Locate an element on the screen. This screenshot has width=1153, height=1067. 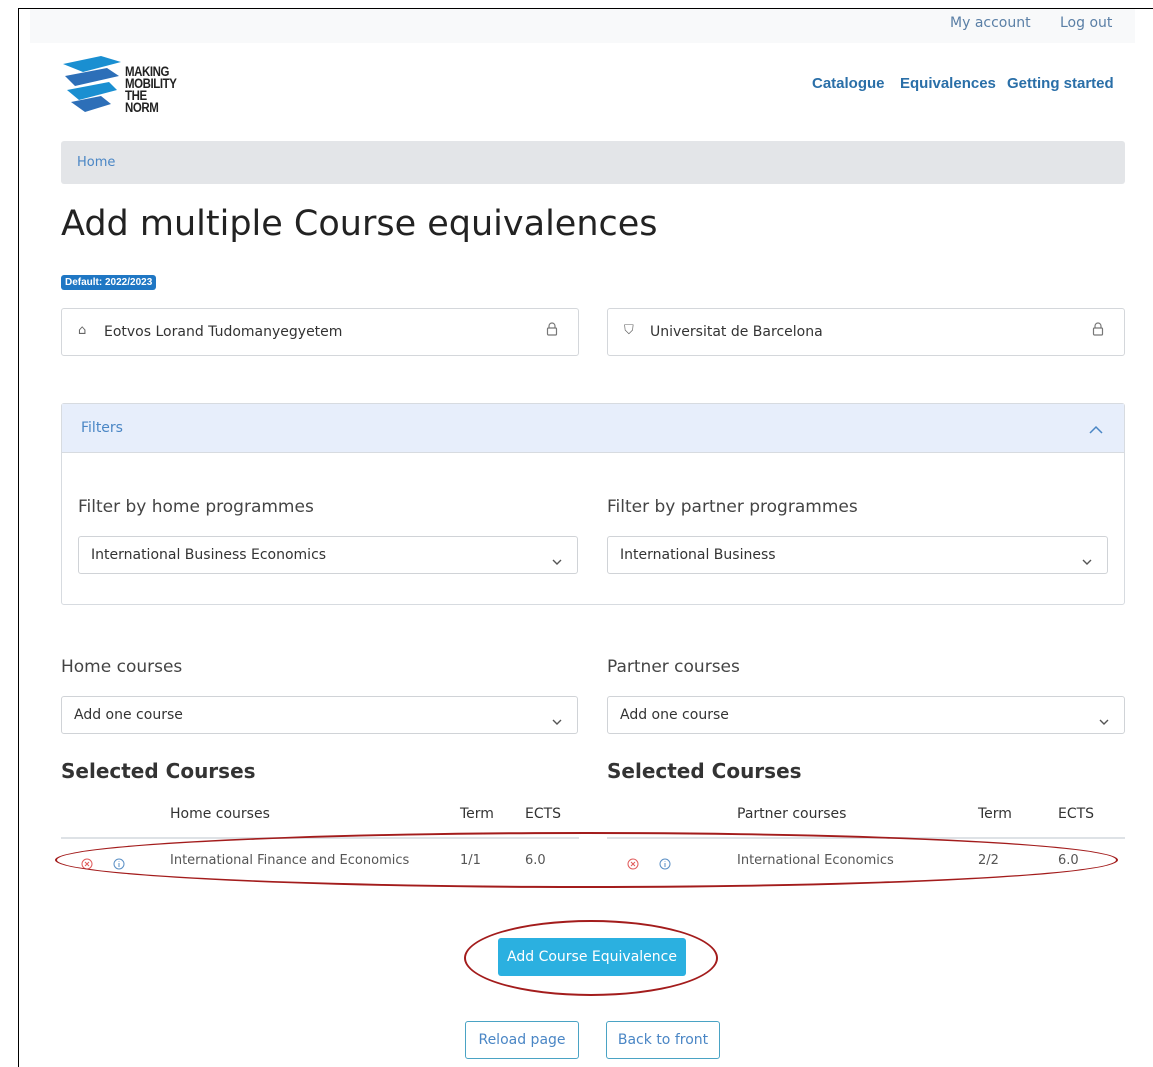
partner-courses-label: Partner courses is located at coordinates (673, 667).